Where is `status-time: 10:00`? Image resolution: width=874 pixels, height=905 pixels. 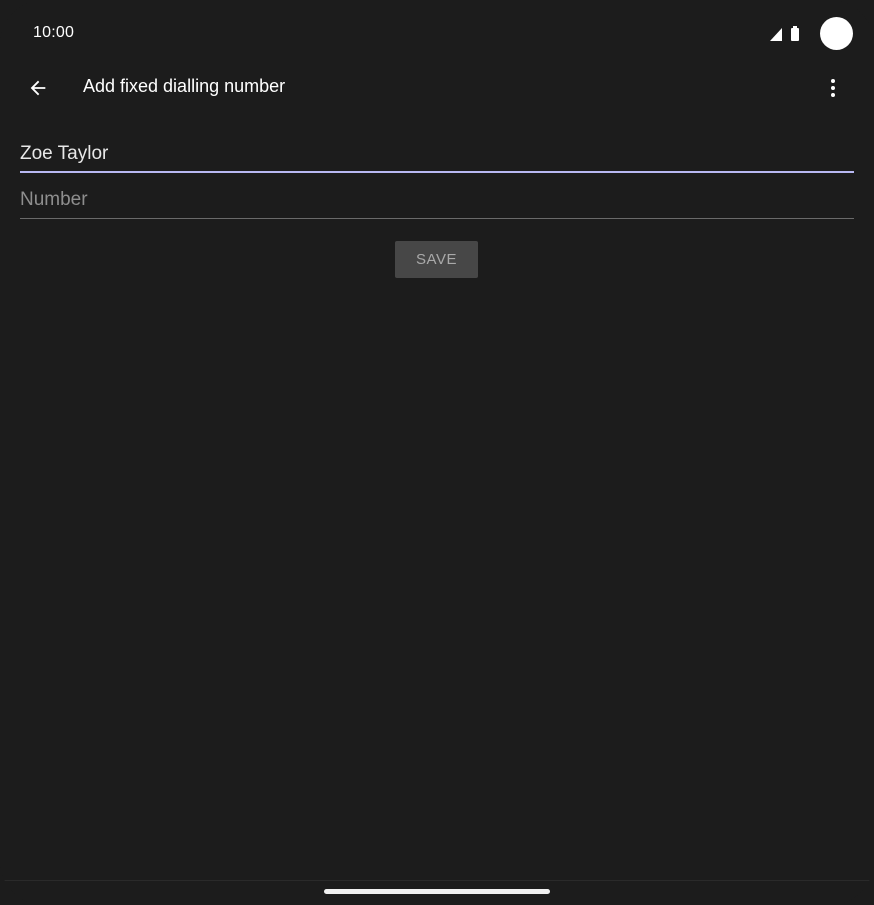
status-time: 10:00 is located at coordinates (54, 32).